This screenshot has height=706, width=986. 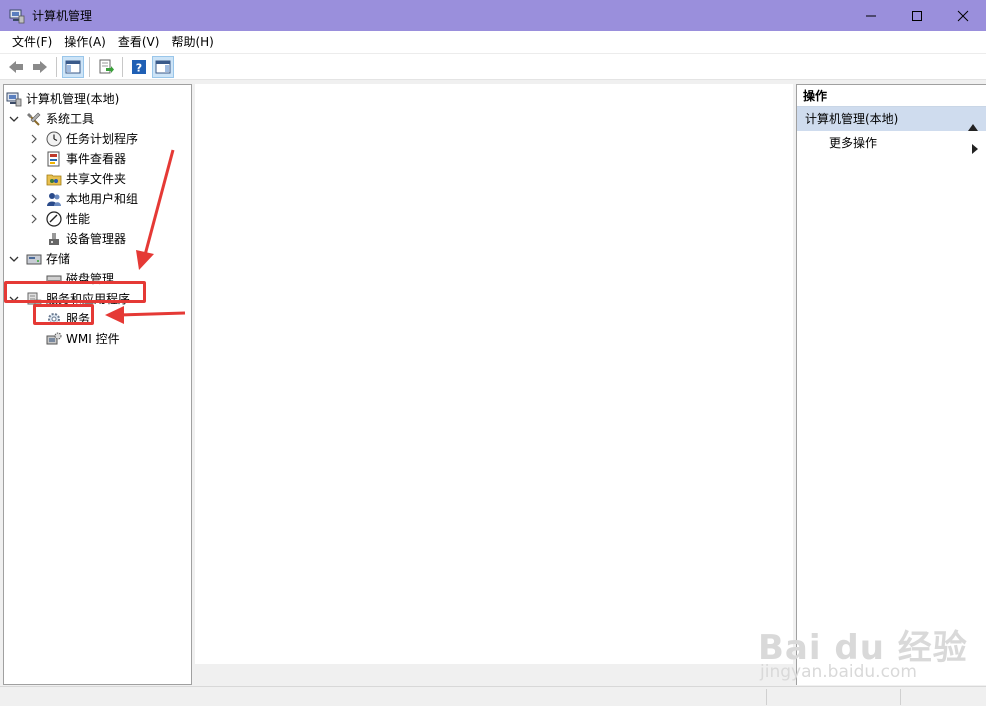 I want to click on show-hide-console-tree-icon, so click(x=73, y=66).